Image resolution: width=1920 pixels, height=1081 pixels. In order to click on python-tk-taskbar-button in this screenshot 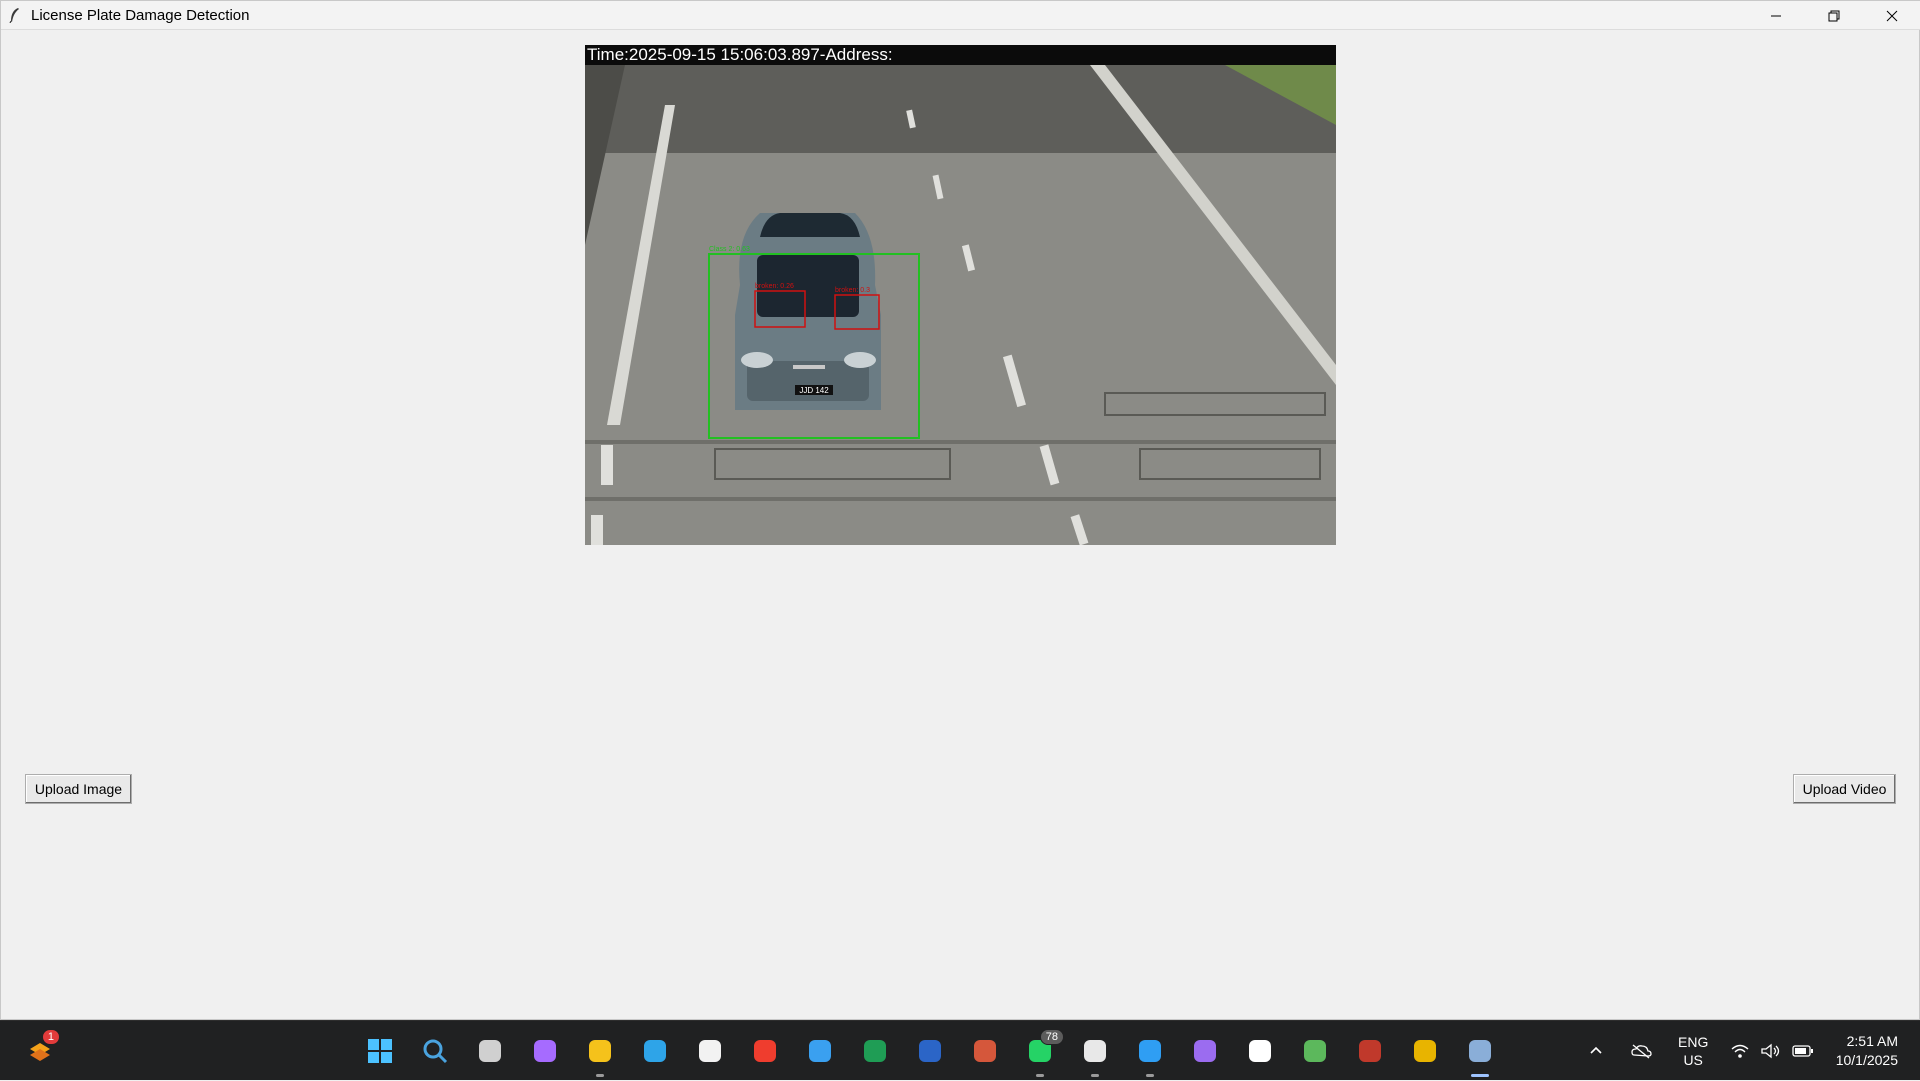, I will do `click(1480, 1056)`.